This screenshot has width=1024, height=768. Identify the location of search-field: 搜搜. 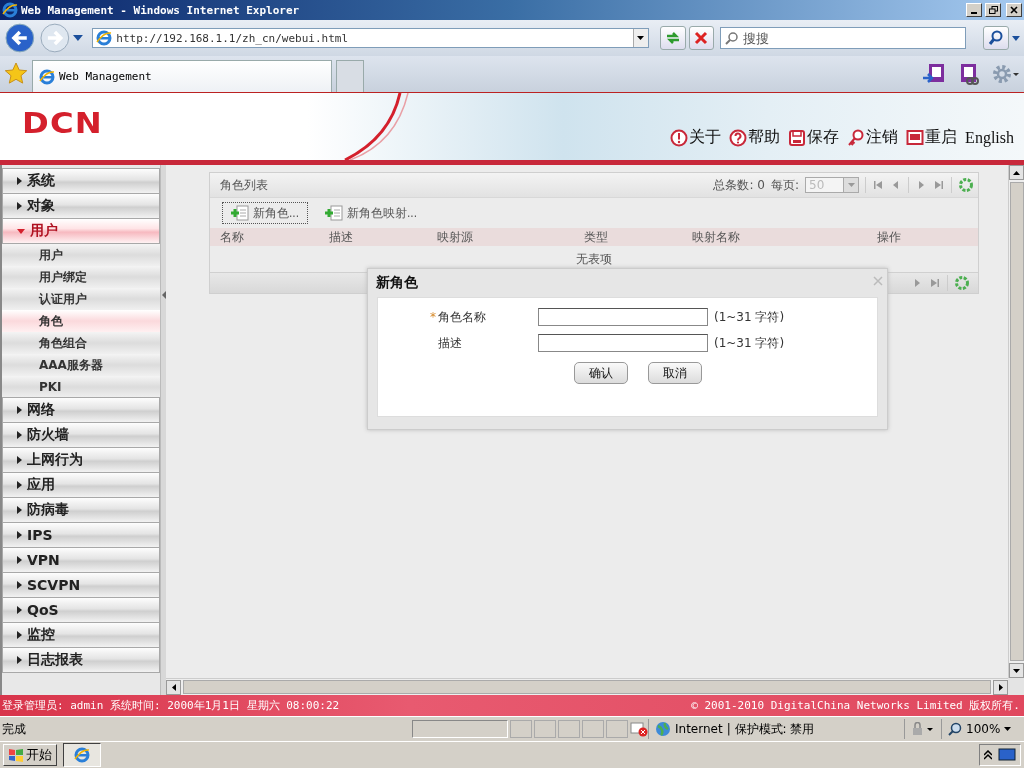
(843, 38).